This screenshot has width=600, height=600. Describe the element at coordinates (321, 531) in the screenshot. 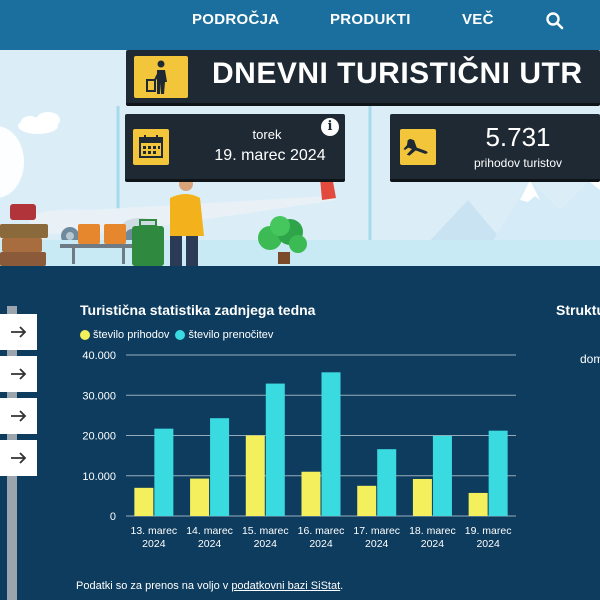

I see `x-tick-label: 16. marec` at that location.